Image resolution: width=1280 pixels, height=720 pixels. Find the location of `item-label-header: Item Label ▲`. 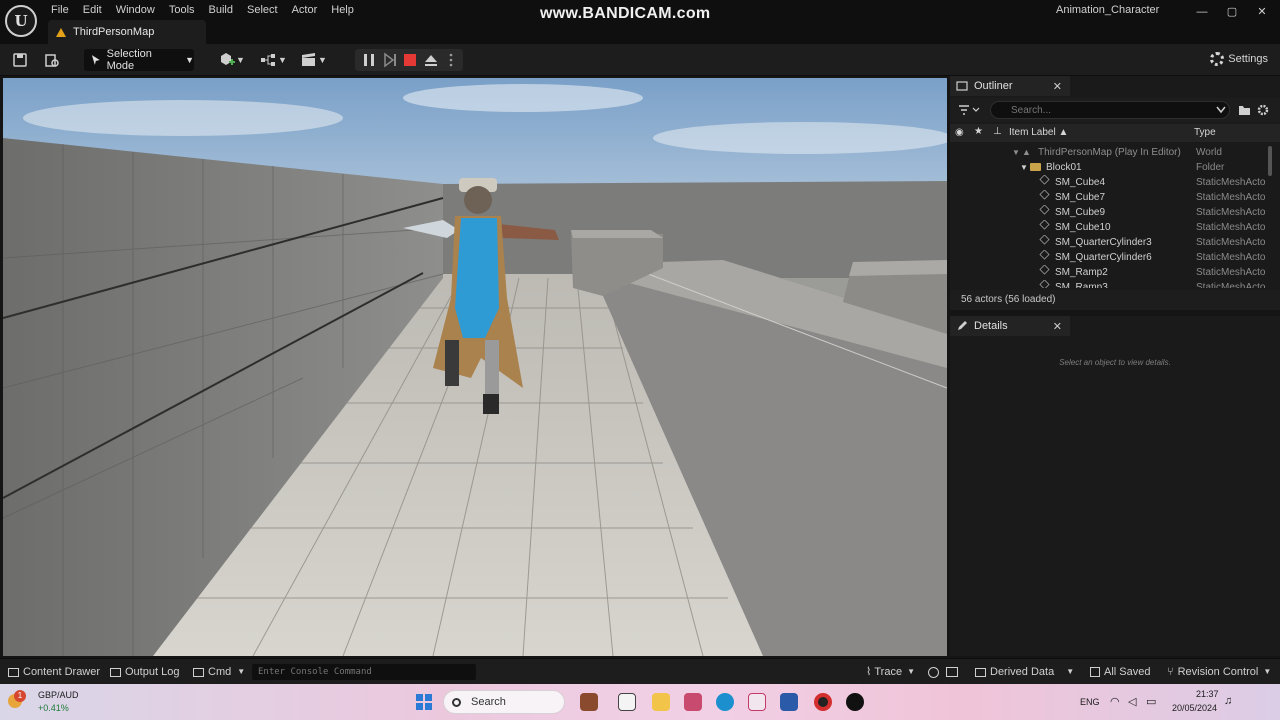

item-label-header: Item Label ▲ is located at coordinates (1038, 132).